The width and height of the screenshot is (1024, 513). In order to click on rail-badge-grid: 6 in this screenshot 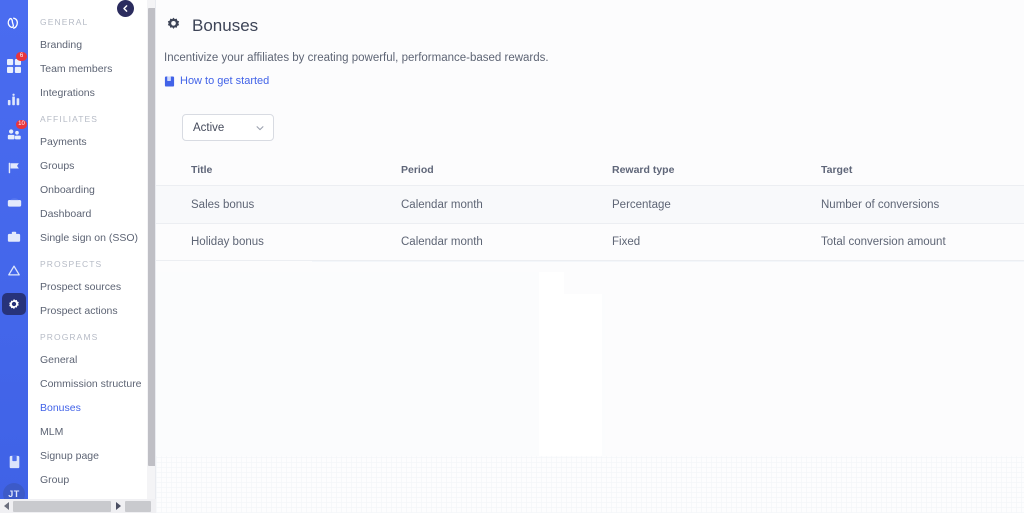, I will do `click(21, 56)`.